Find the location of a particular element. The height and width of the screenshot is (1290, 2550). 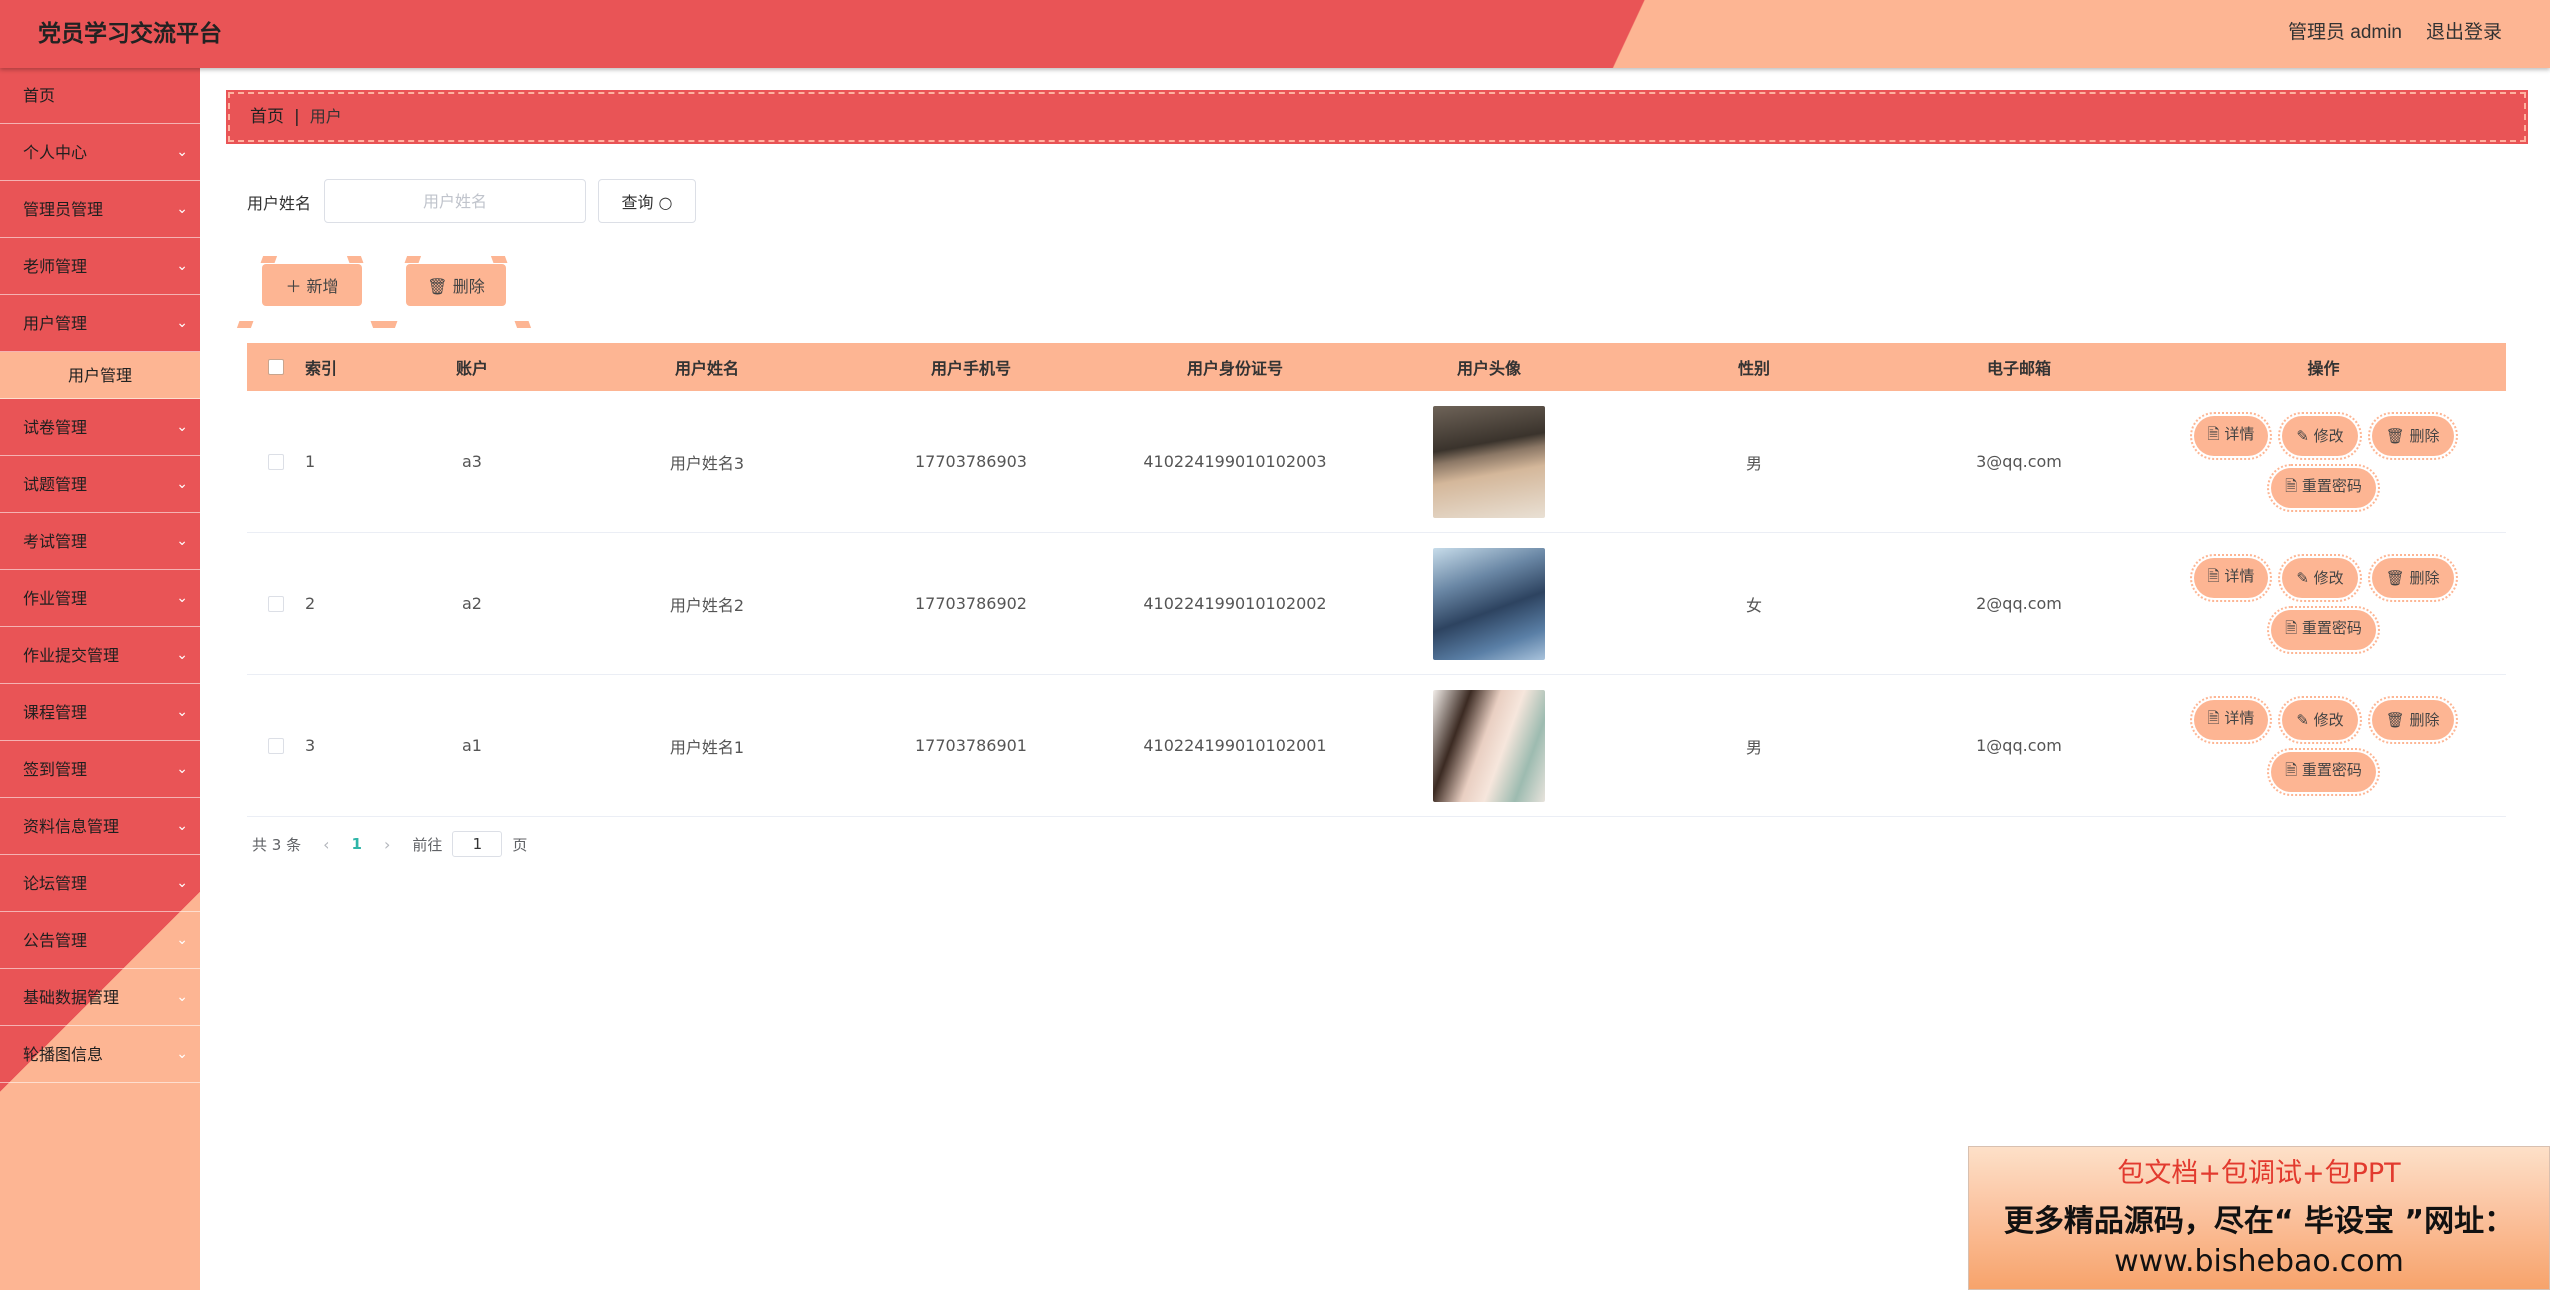

sidebar-item-label: 公告管理 is located at coordinates (55, 940).